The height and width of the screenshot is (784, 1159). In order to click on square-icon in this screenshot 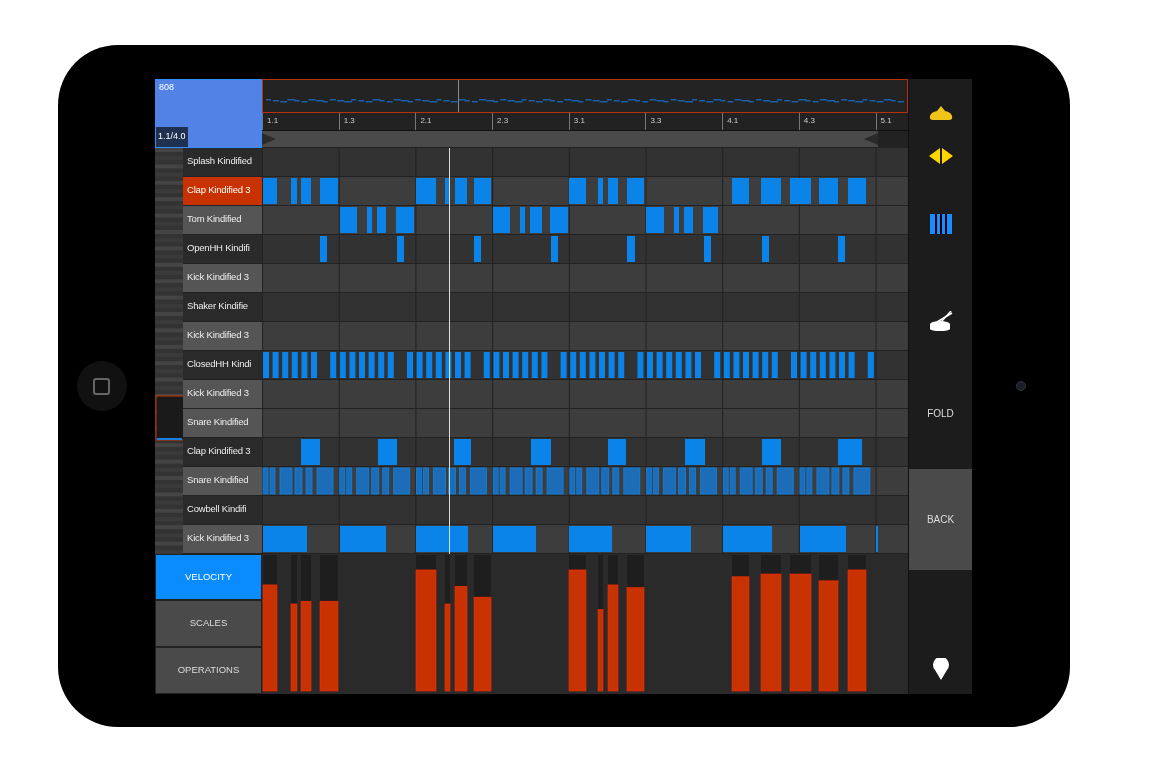, I will do `click(101, 386)`.